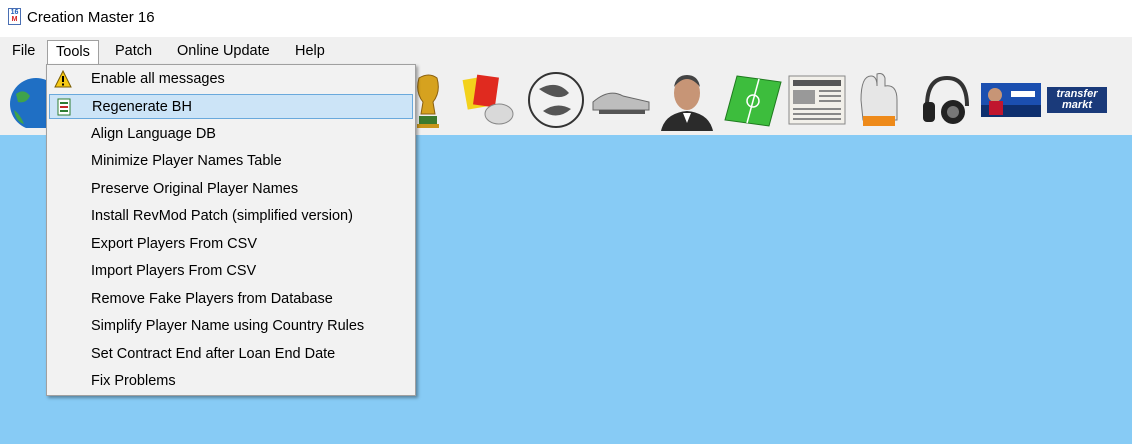 The height and width of the screenshot is (444, 1132). What do you see at coordinates (63, 78) in the screenshot?
I see `warning-icon` at bounding box center [63, 78].